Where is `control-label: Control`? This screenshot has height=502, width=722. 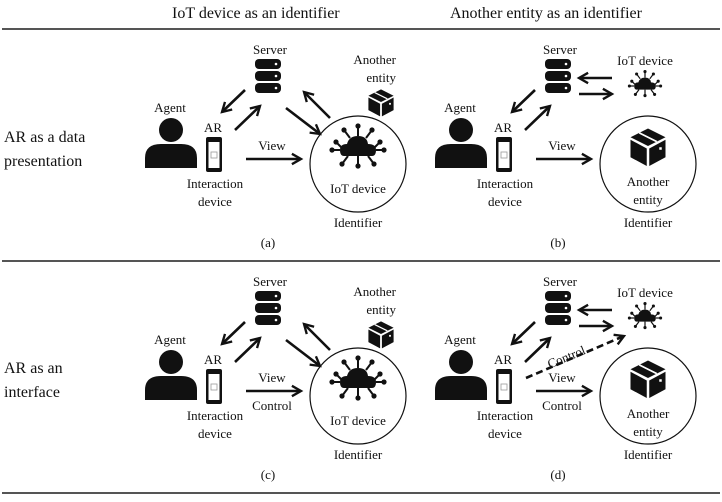
control-label: Control is located at coordinates (562, 405).